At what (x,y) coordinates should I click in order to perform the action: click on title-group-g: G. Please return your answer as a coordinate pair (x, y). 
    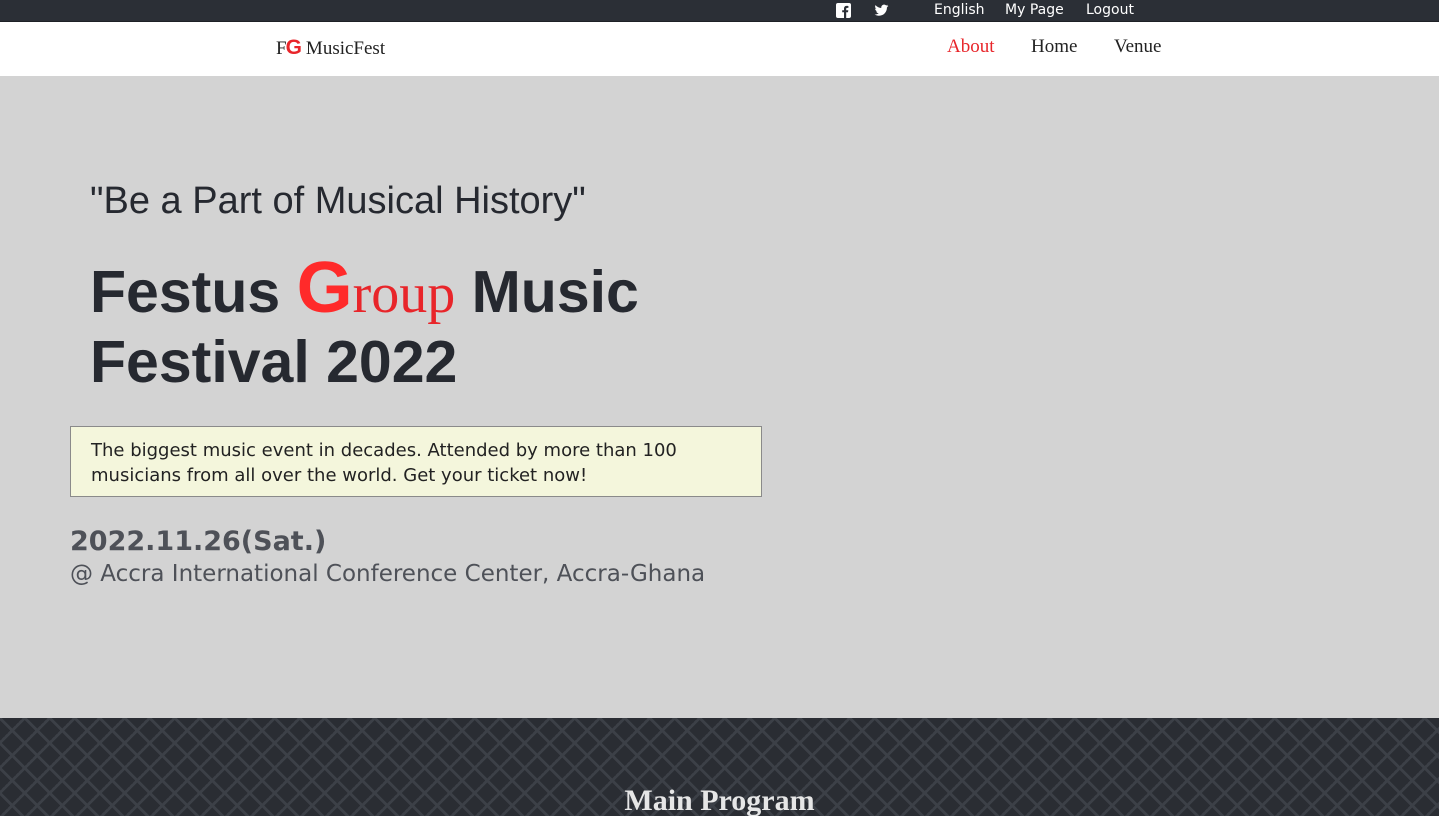
    Looking at the image, I should click on (324, 288).